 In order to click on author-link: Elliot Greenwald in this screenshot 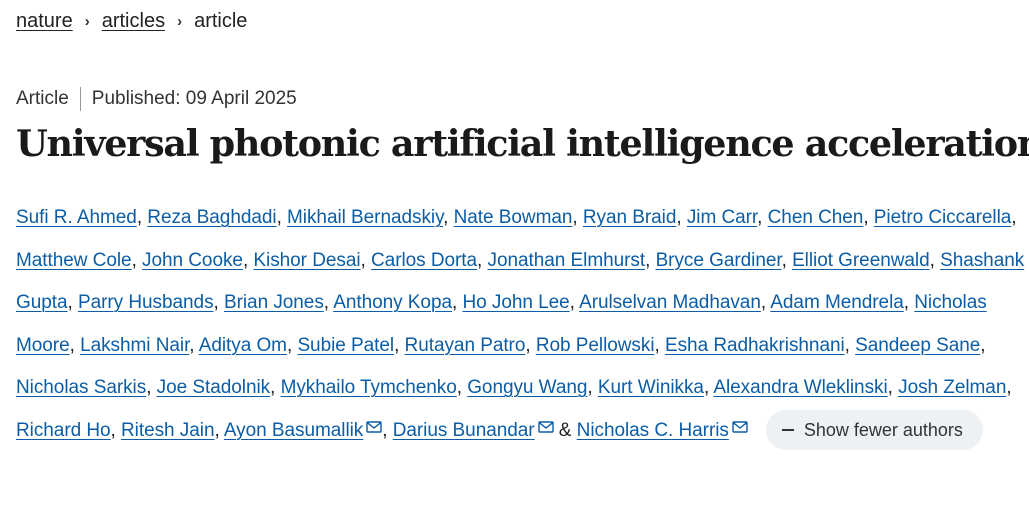, I will do `click(861, 260)`.